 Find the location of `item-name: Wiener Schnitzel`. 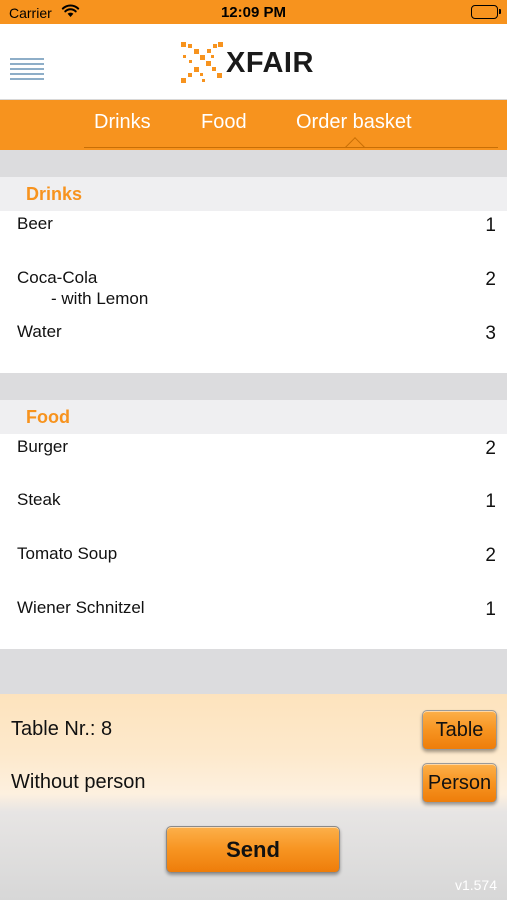

item-name: Wiener Schnitzel is located at coordinates (81, 607).